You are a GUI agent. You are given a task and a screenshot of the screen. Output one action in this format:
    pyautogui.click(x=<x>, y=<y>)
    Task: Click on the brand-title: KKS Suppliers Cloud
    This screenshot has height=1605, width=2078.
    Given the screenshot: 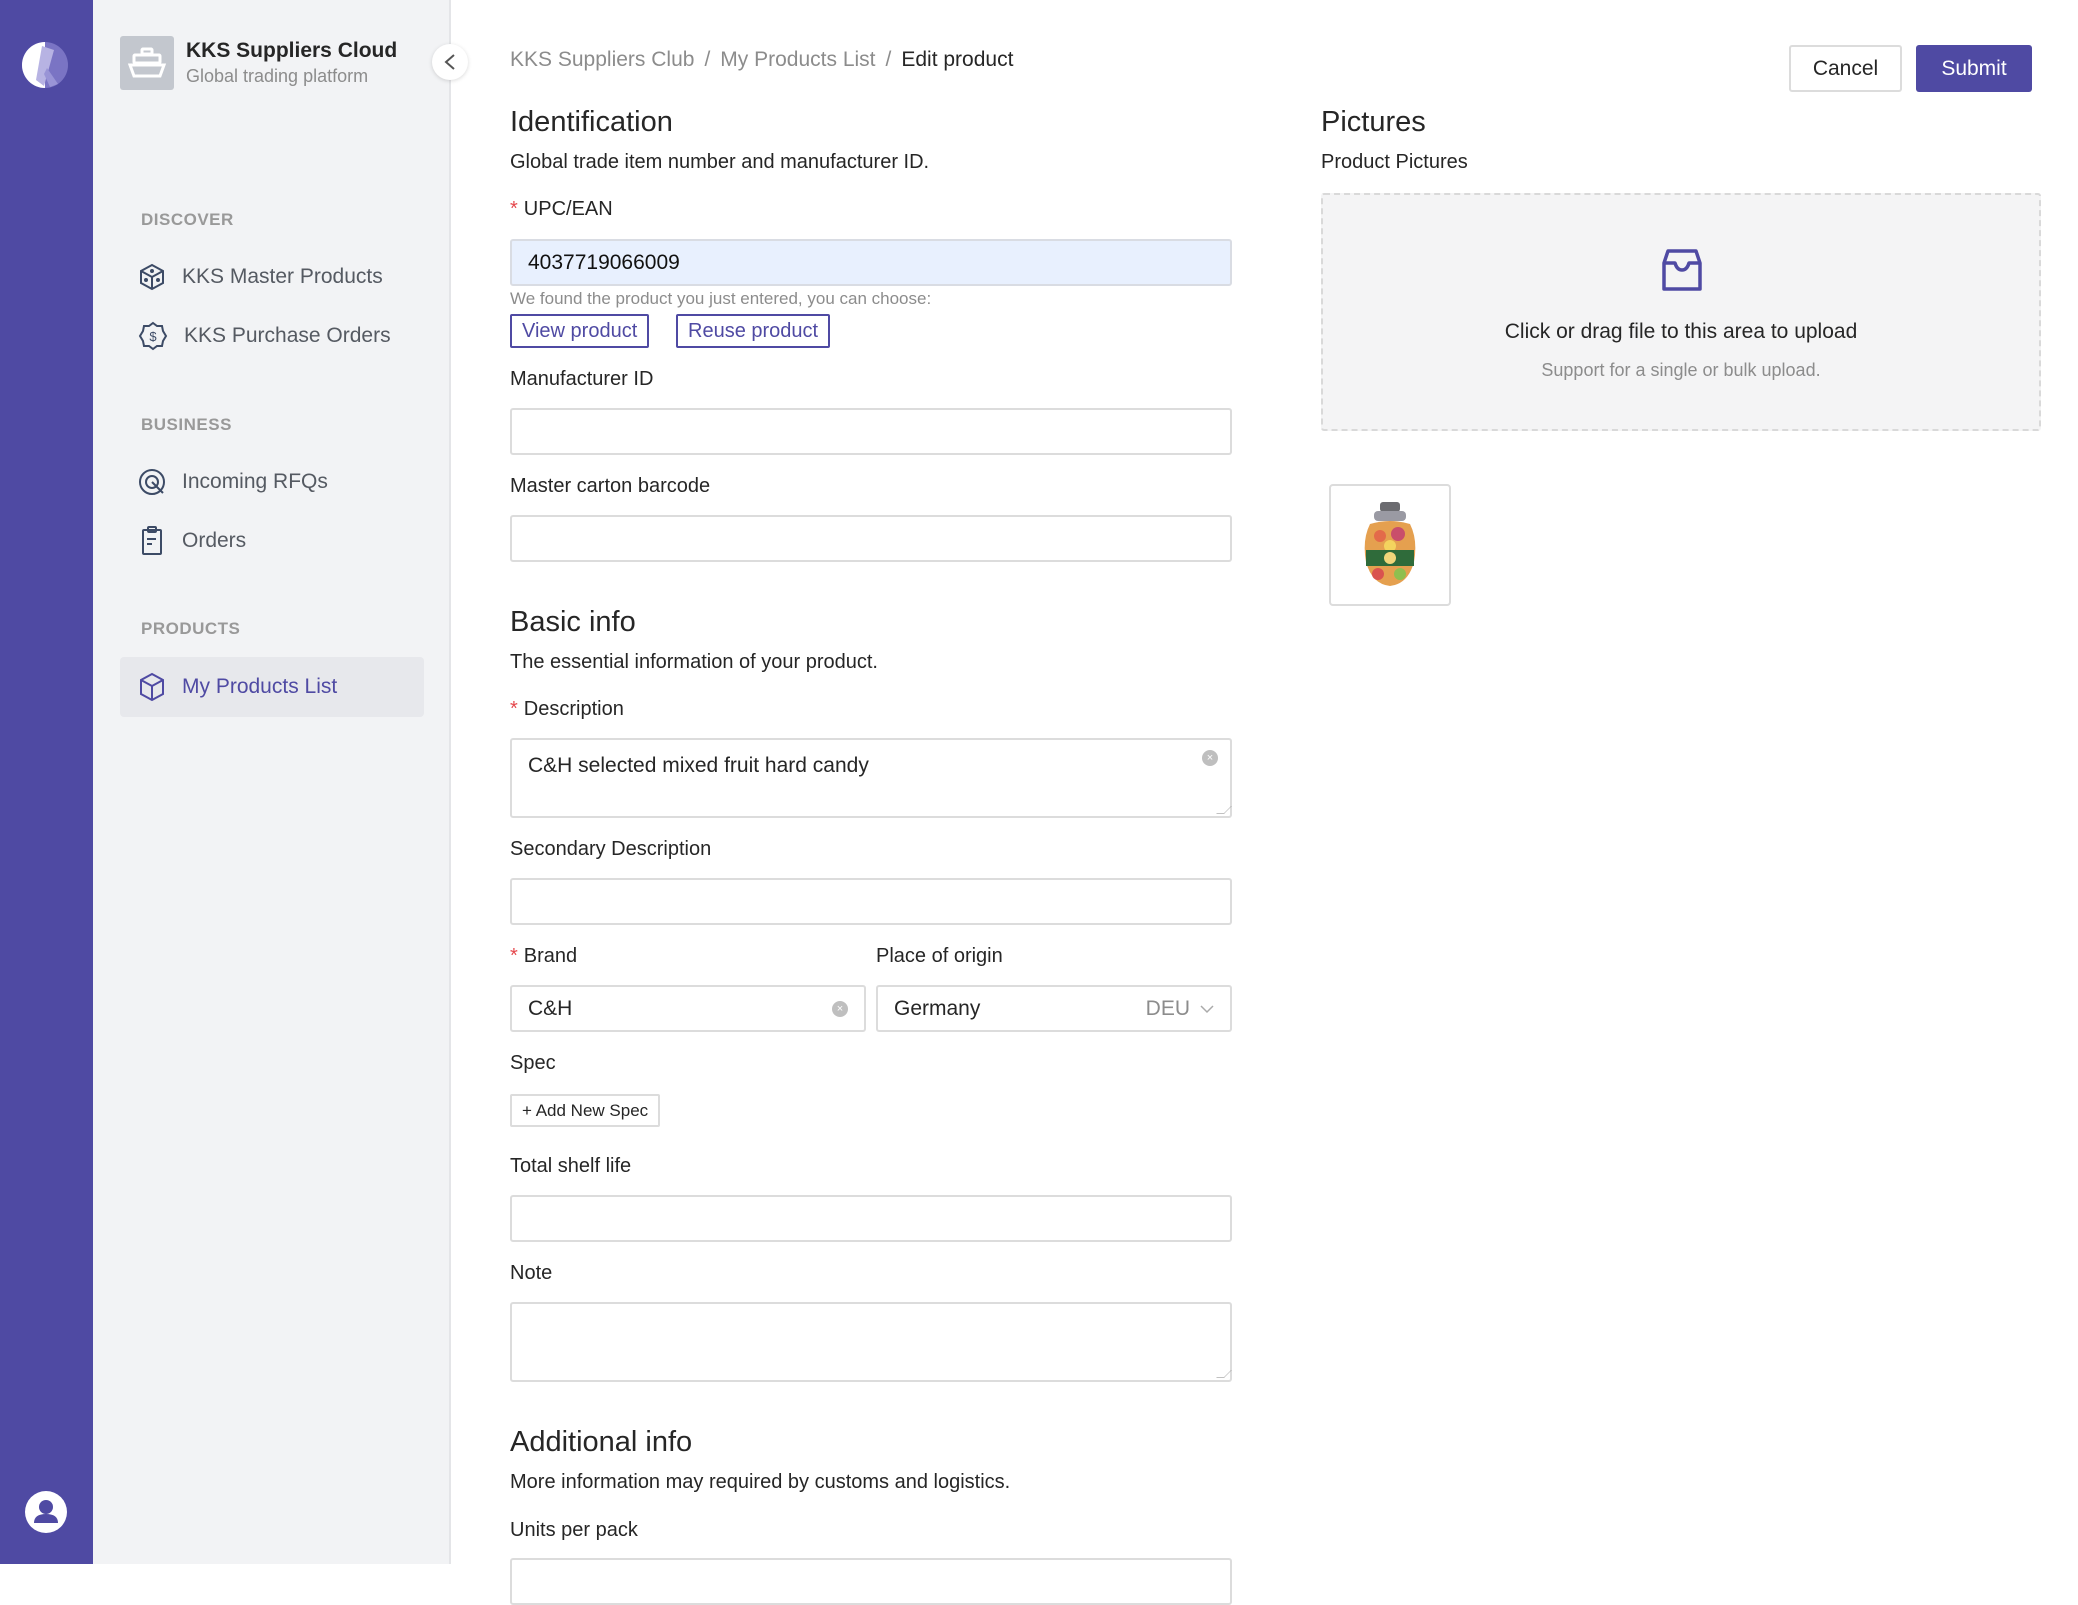 What is the action you would take?
    pyautogui.click(x=292, y=50)
    